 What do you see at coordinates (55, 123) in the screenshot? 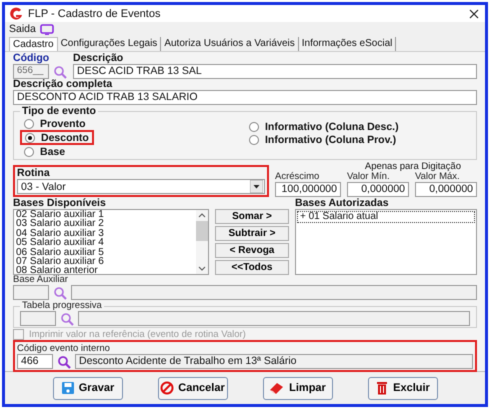
I see `radio-option: Provento` at bounding box center [55, 123].